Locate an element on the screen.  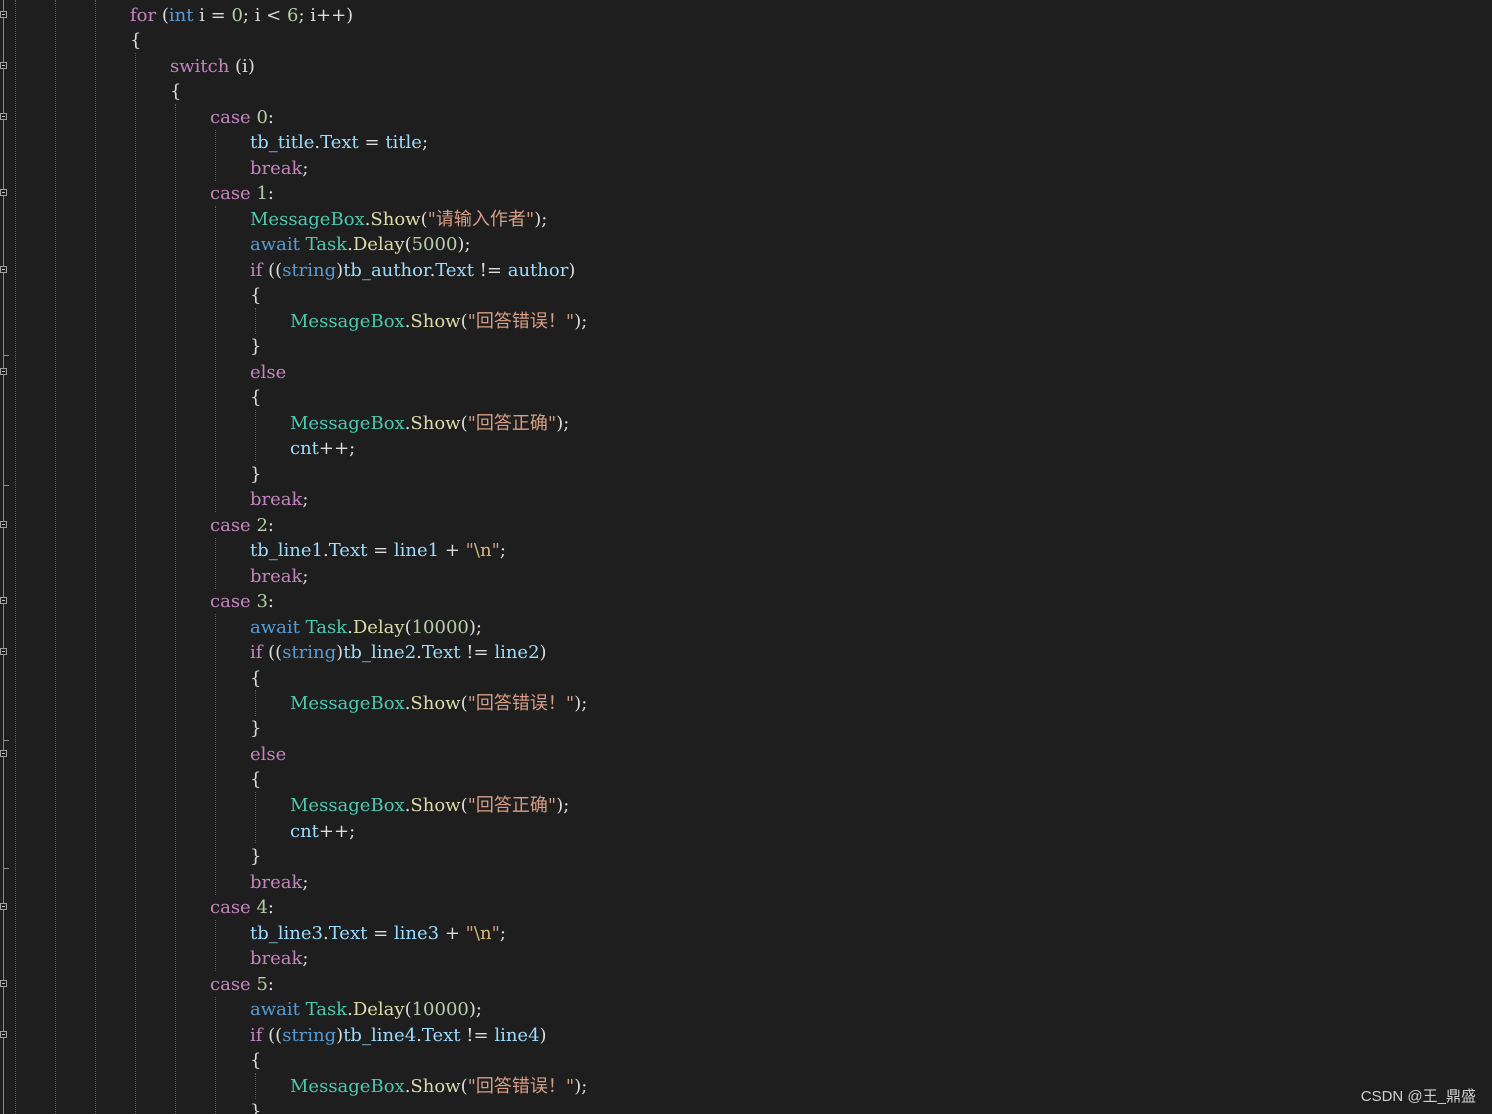
code-token: + is located at coordinates (452, 550).